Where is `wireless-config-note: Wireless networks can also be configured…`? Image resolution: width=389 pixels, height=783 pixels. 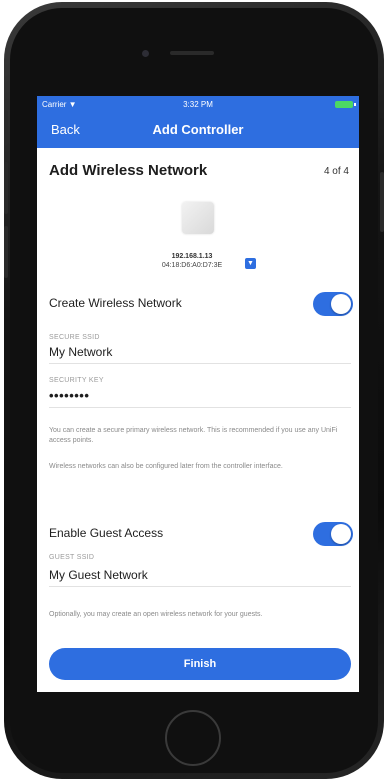
wireless-config-note: Wireless networks can also be configured… is located at coordinates (166, 466).